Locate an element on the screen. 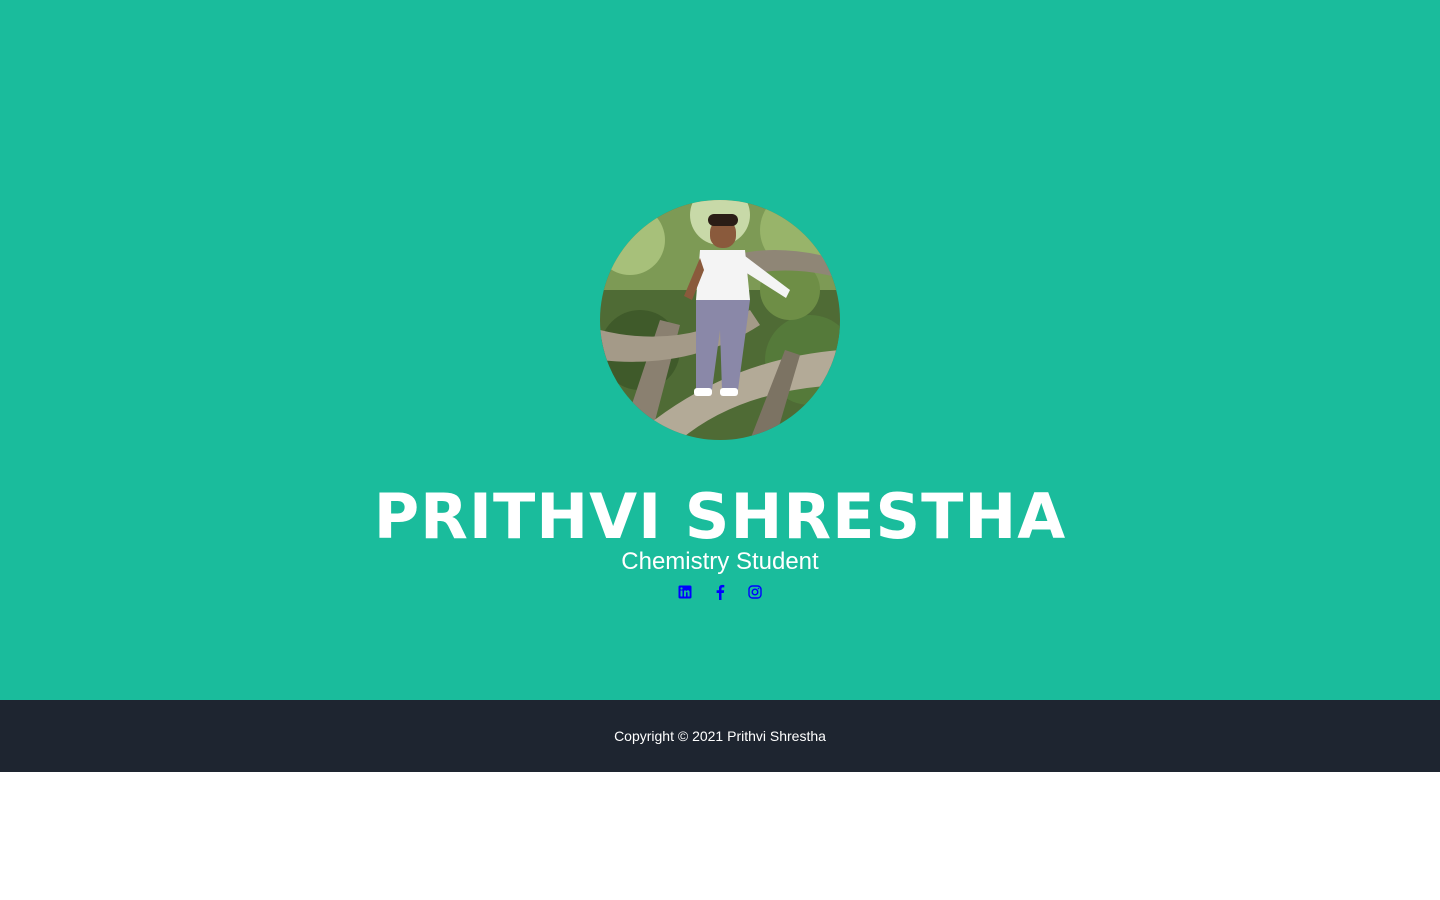  page-title: PRITHVI SHRESTHA is located at coordinates (720, 516).